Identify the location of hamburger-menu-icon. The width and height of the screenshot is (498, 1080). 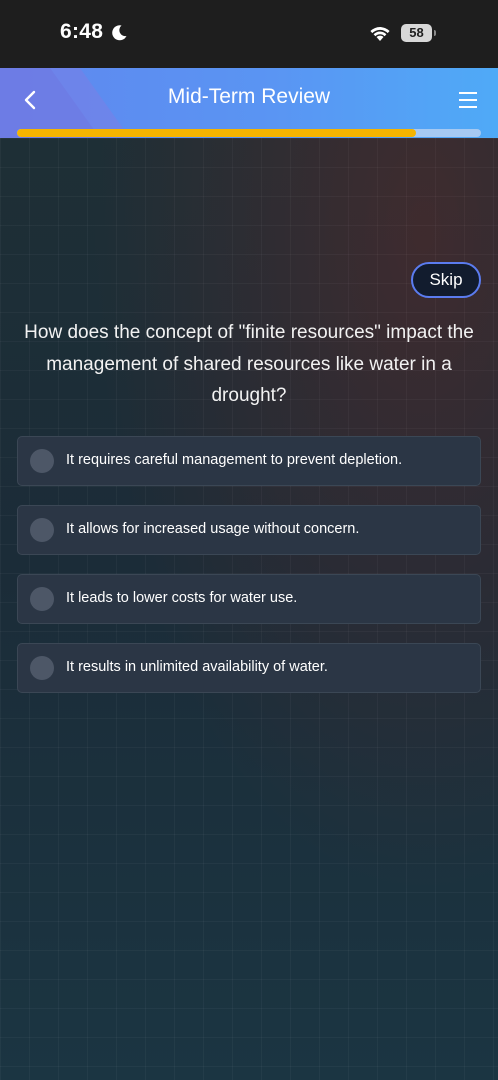
(468, 100).